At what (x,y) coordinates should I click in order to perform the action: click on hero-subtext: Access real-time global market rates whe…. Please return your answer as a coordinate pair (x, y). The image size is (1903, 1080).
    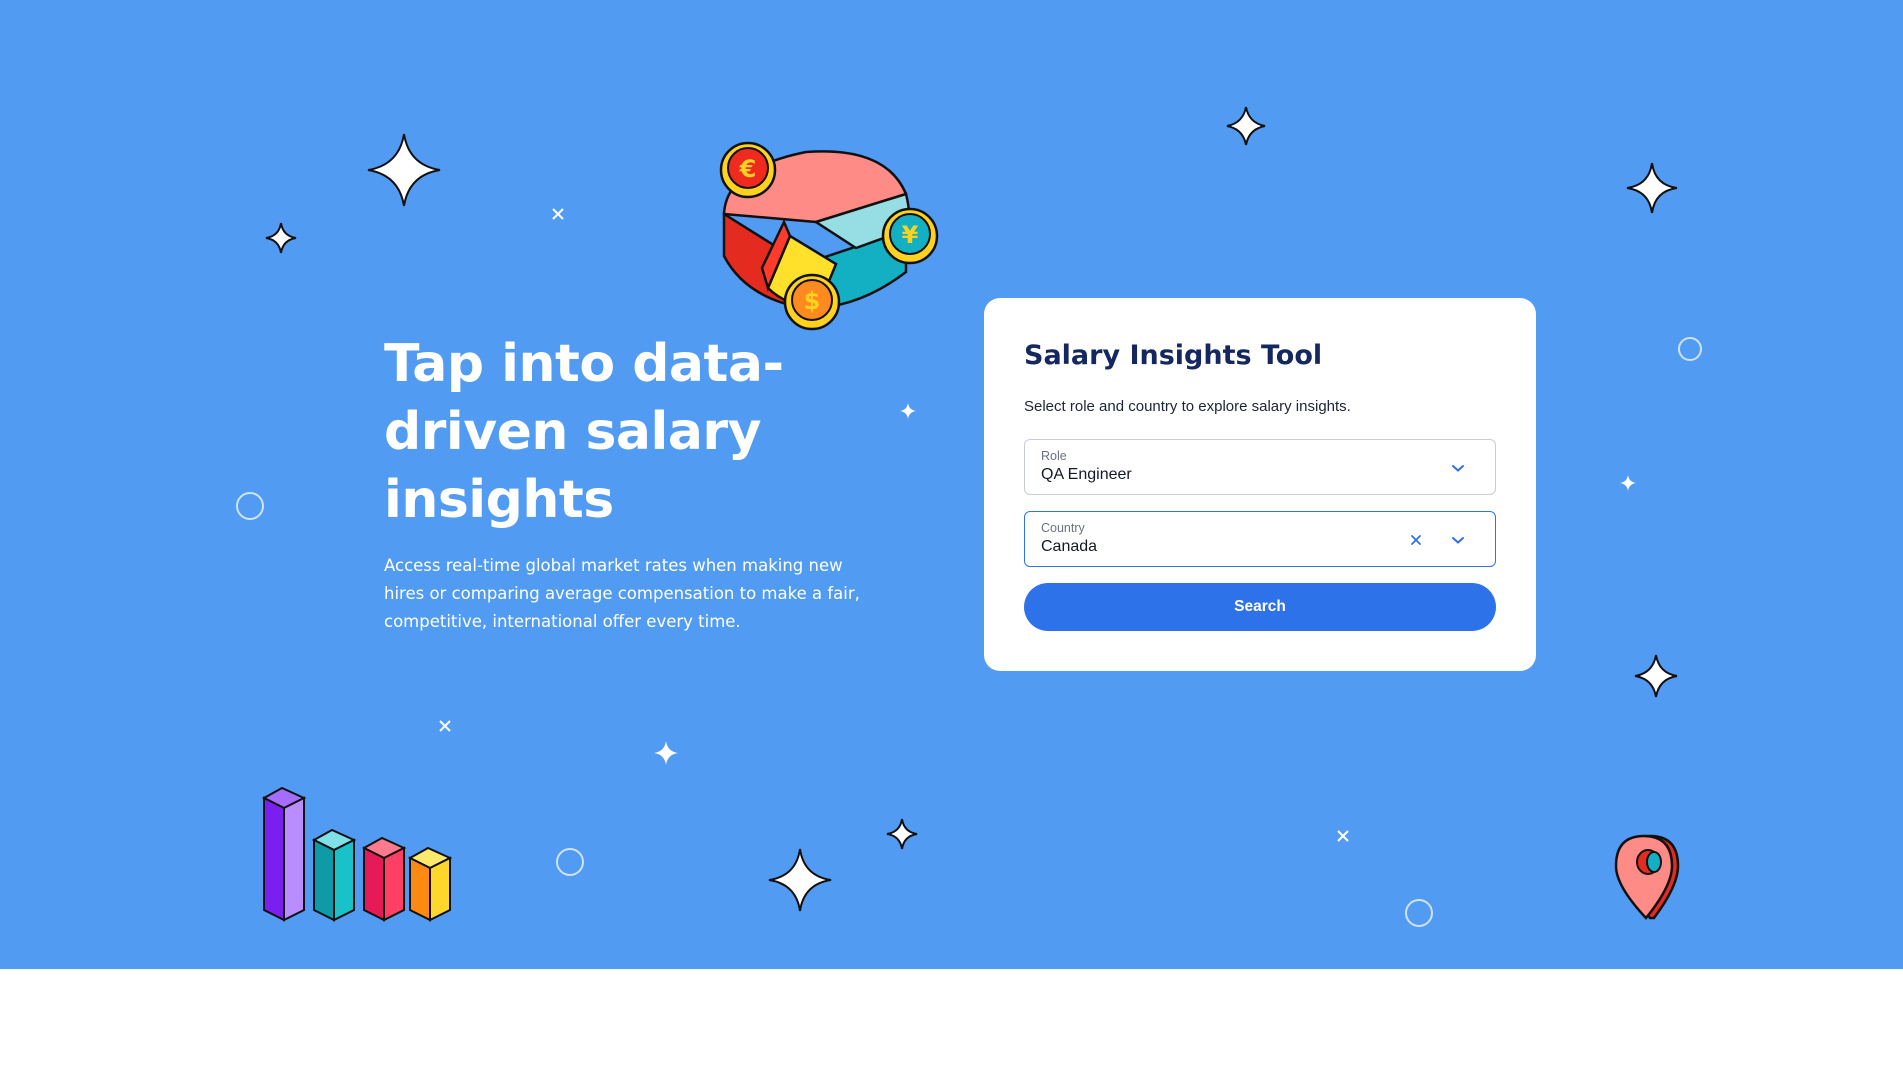
    Looking at the image, I should click on (622, 593).